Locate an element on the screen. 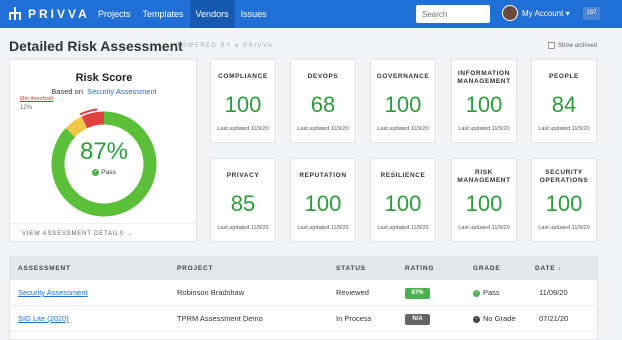  card-title: PEOPLE is located at coordinates (564, 76).